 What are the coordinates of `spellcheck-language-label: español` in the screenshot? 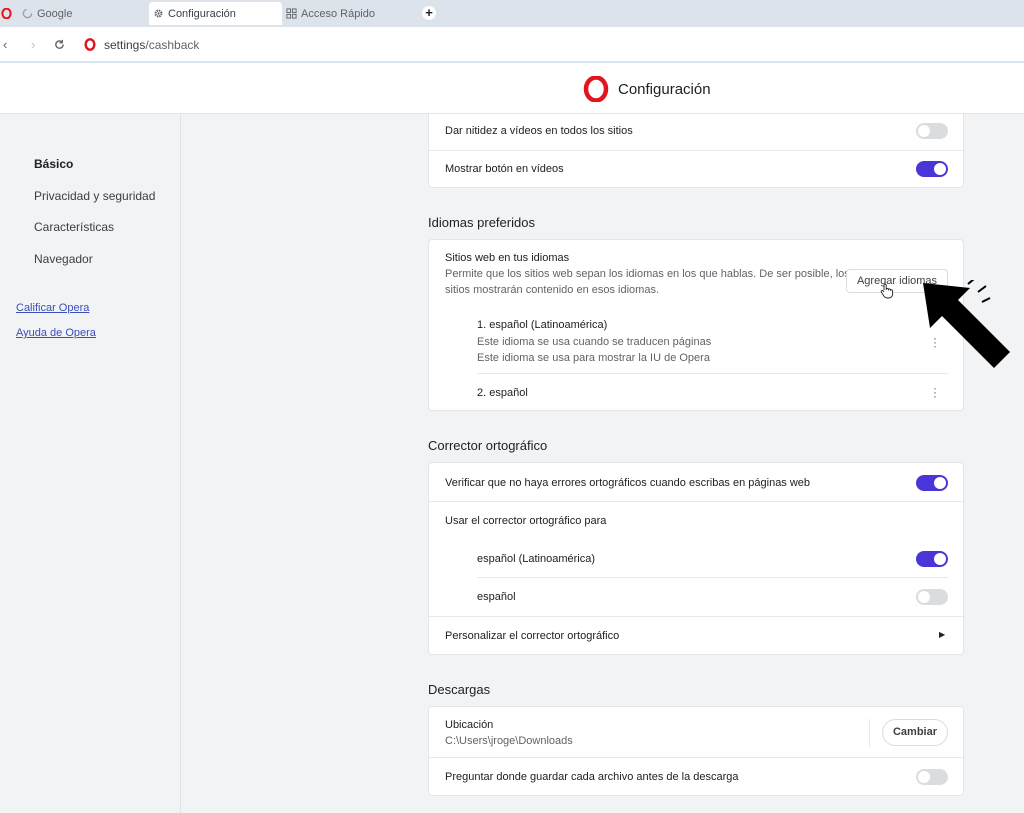 It's located at (496, 597).